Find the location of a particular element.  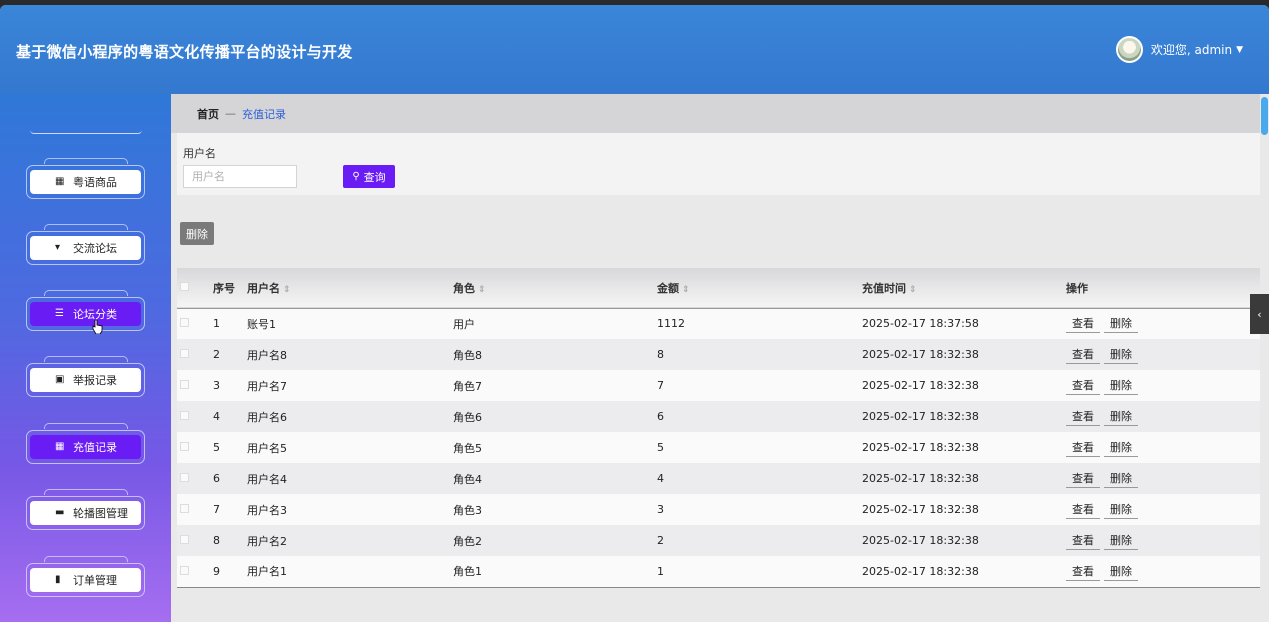

cell-index: 6 is located at coordinates (216, 478).